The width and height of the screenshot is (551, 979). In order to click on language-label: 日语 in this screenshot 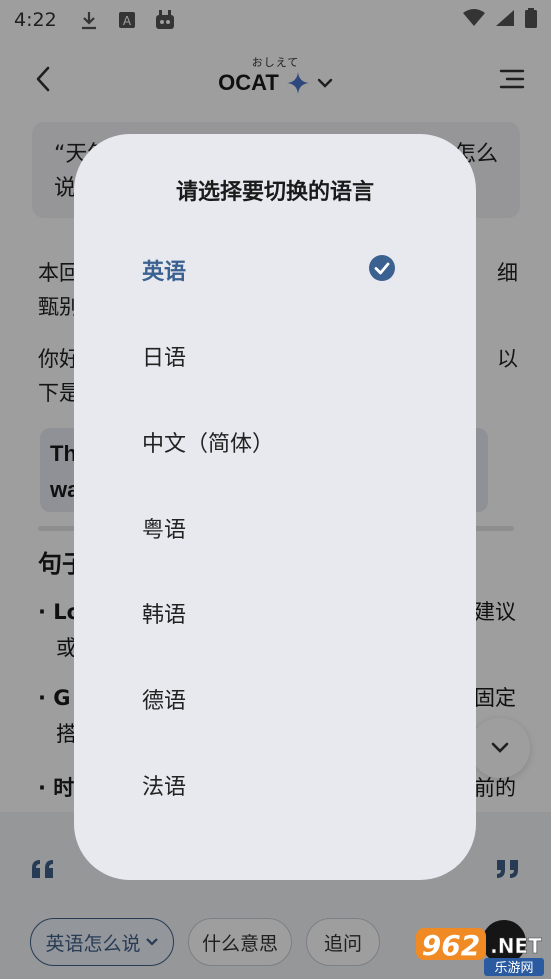, I will do `click(164, 358)`.